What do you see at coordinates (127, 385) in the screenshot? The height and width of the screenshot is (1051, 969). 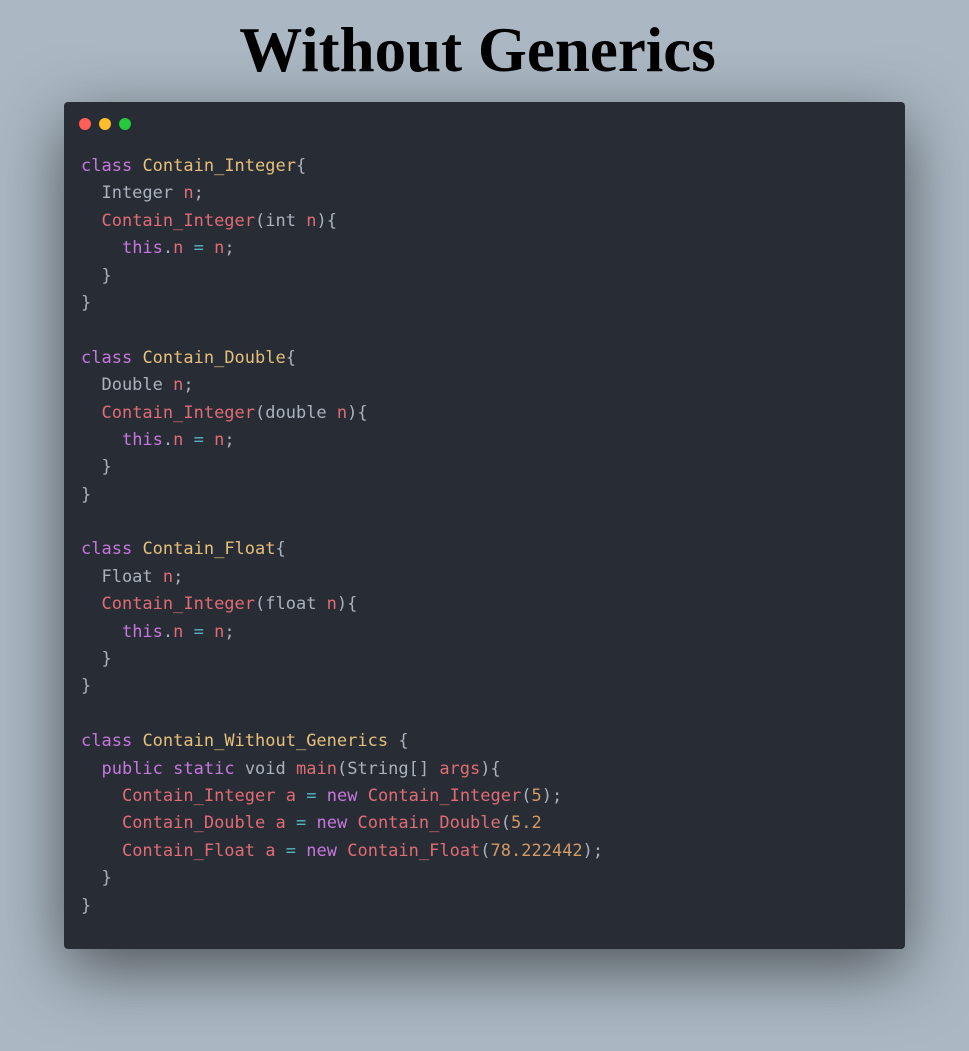 I see `code-token: Double` at bounding box center [127, 385].